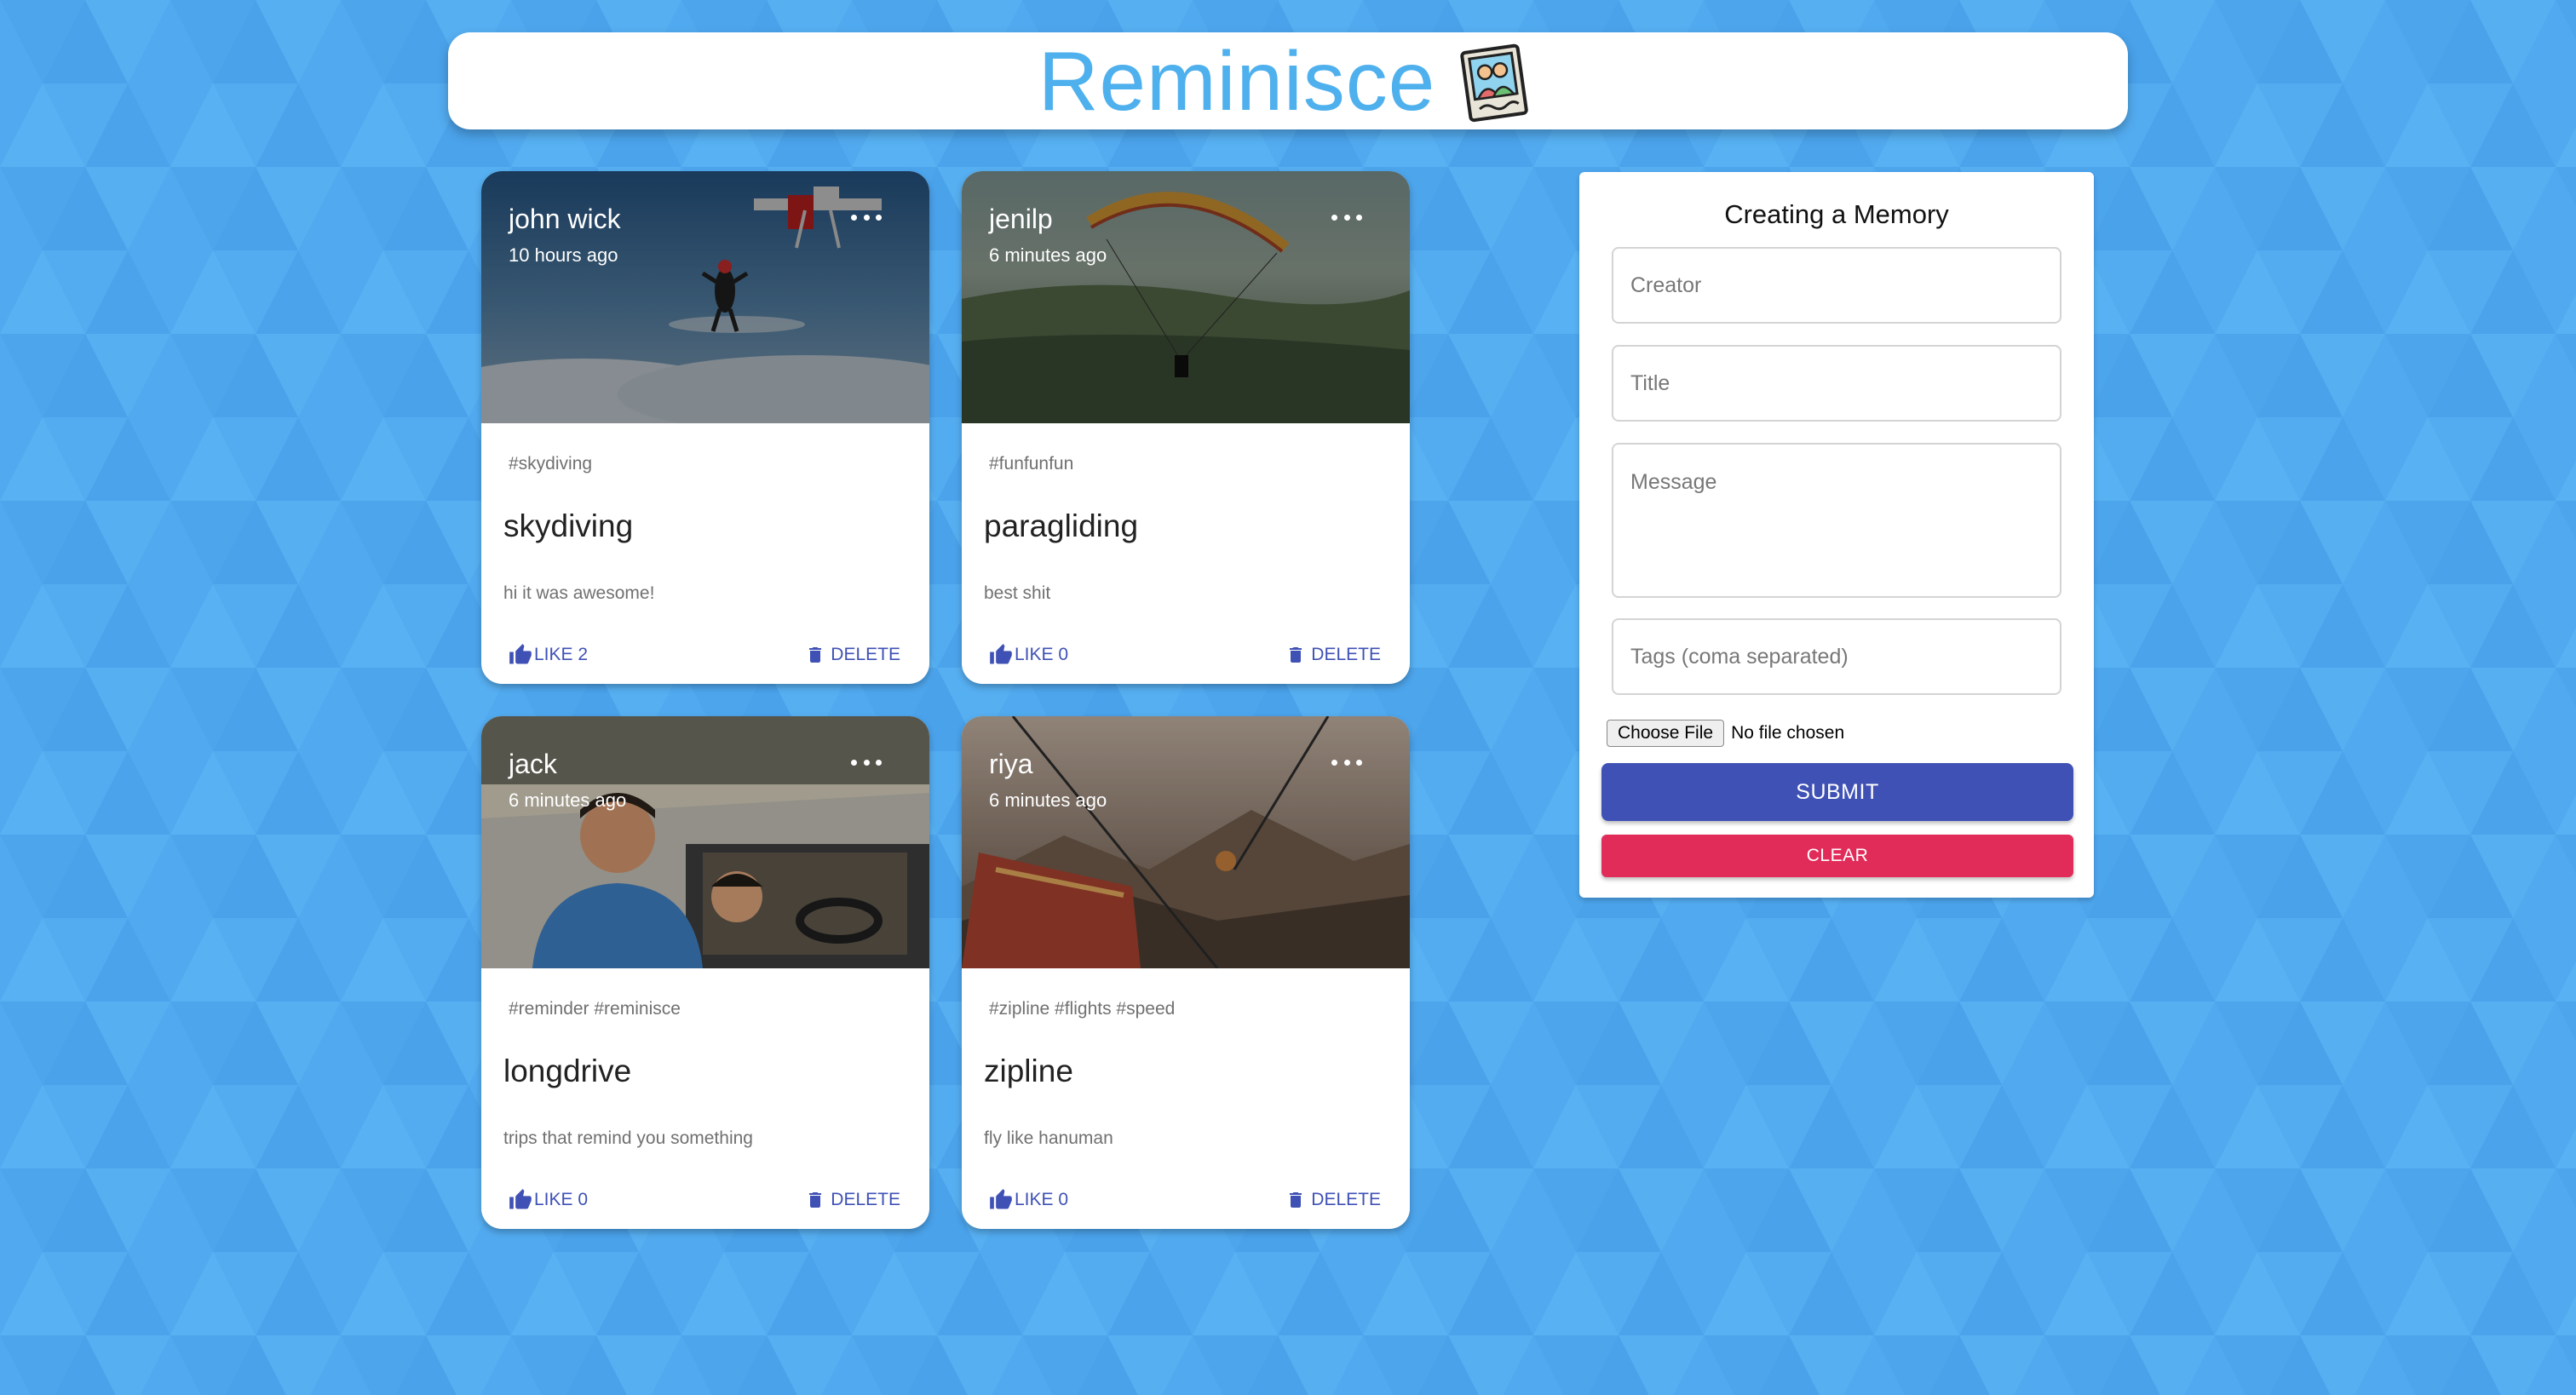 The height and width of the screenshot is (1395, 2576). I want to click on card-creator: jenilp, so click(1021, 219).